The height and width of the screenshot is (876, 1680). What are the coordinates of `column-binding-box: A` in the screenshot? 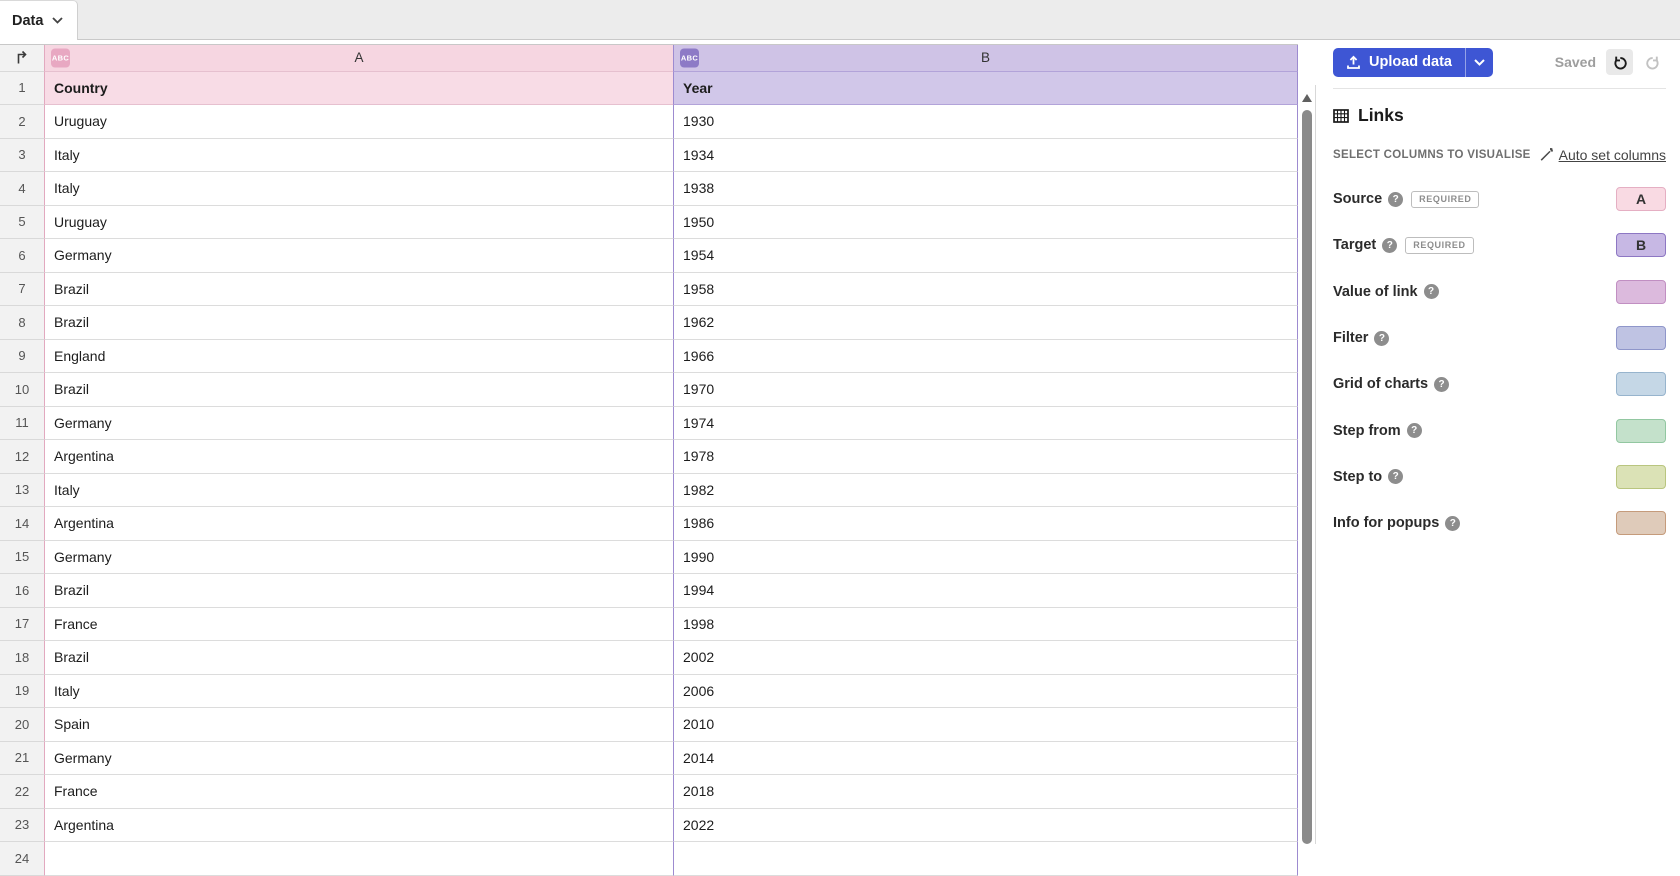 It's located at (1641, 199).